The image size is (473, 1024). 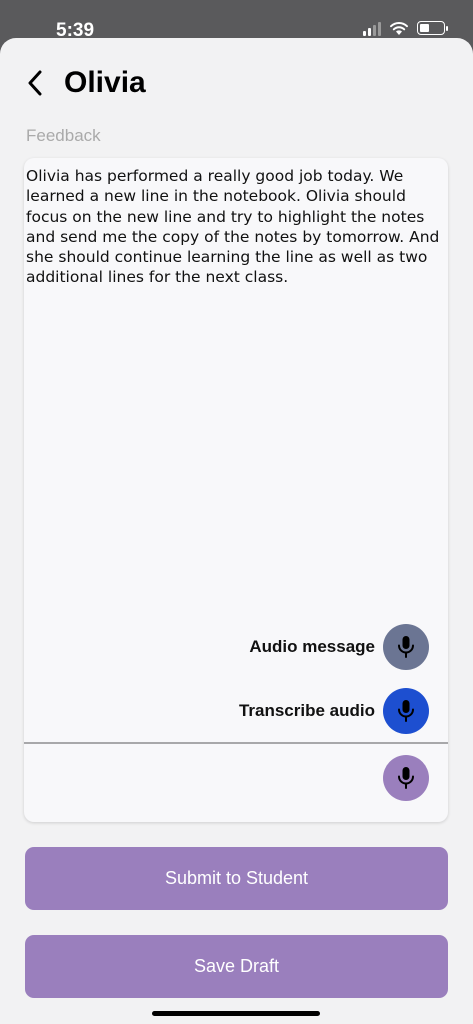 I want to click on submit-to-student-button: Submit to Student, so click(x=236, y=878).